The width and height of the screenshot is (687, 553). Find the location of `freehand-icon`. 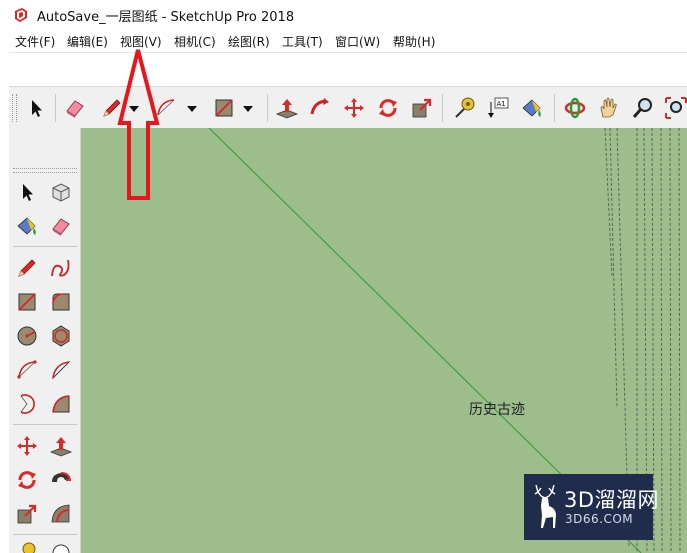

freehand-icon is located at coordinates (61, 268).